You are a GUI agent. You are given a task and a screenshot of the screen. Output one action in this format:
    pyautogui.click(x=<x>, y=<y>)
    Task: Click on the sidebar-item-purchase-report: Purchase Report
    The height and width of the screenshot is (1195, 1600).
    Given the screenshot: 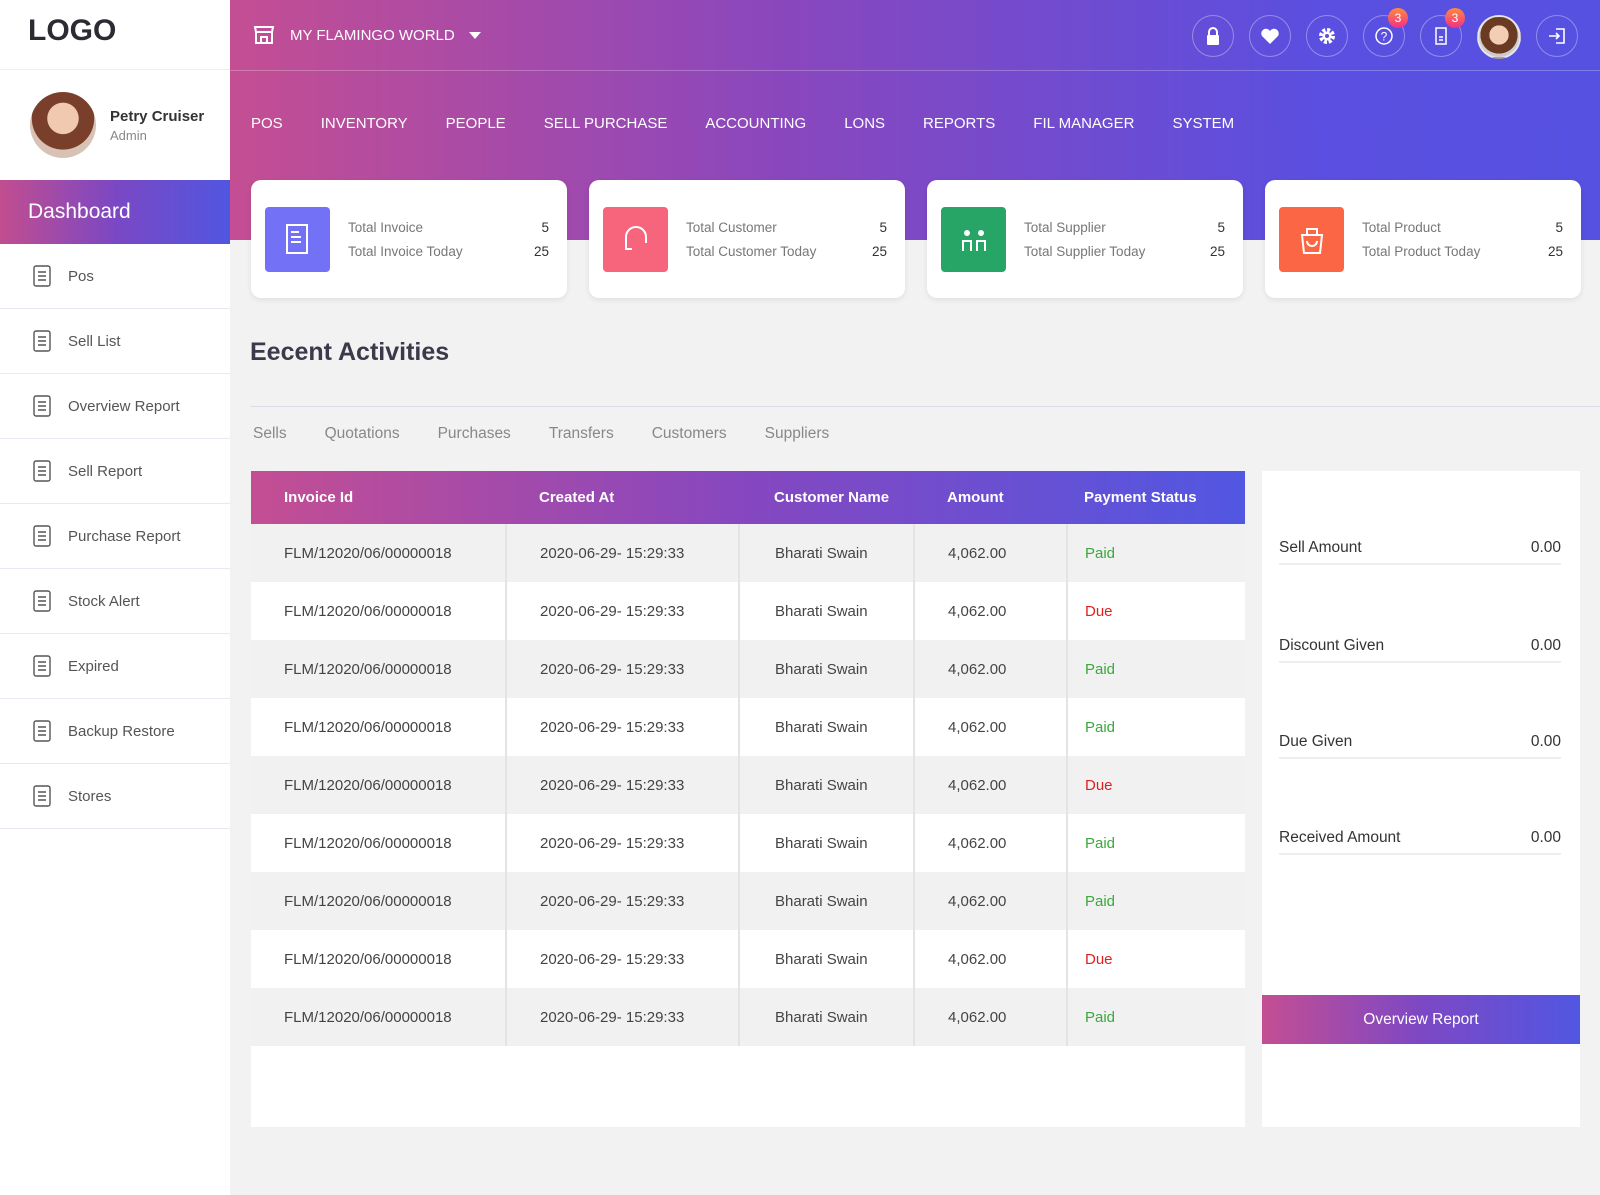 What is the action you would take?
    pyautogui.click(x=115, y=536)
    